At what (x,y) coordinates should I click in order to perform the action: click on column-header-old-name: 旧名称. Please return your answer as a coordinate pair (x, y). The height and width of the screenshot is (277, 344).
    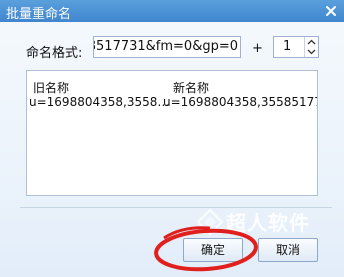
    Looking at the image, I should click on (51, 88).